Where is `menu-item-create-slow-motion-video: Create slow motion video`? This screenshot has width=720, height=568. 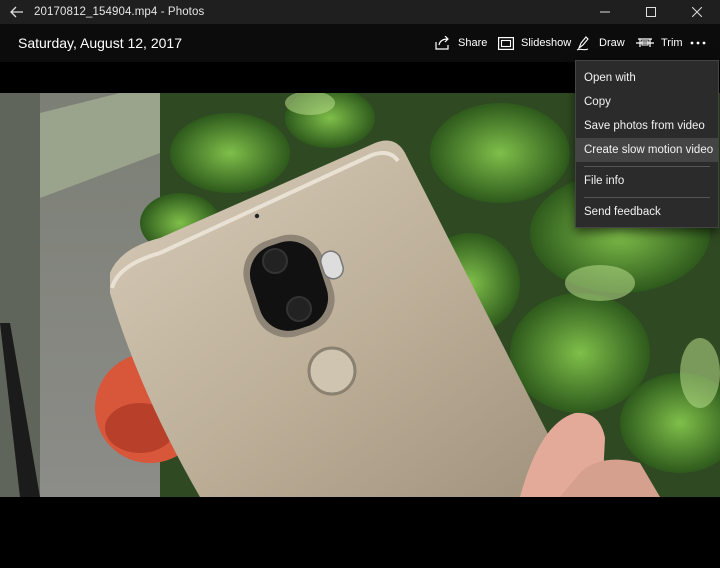 menu-item-create-slow-motion-video: Create slow motion video is located at coordinates (647, 150).